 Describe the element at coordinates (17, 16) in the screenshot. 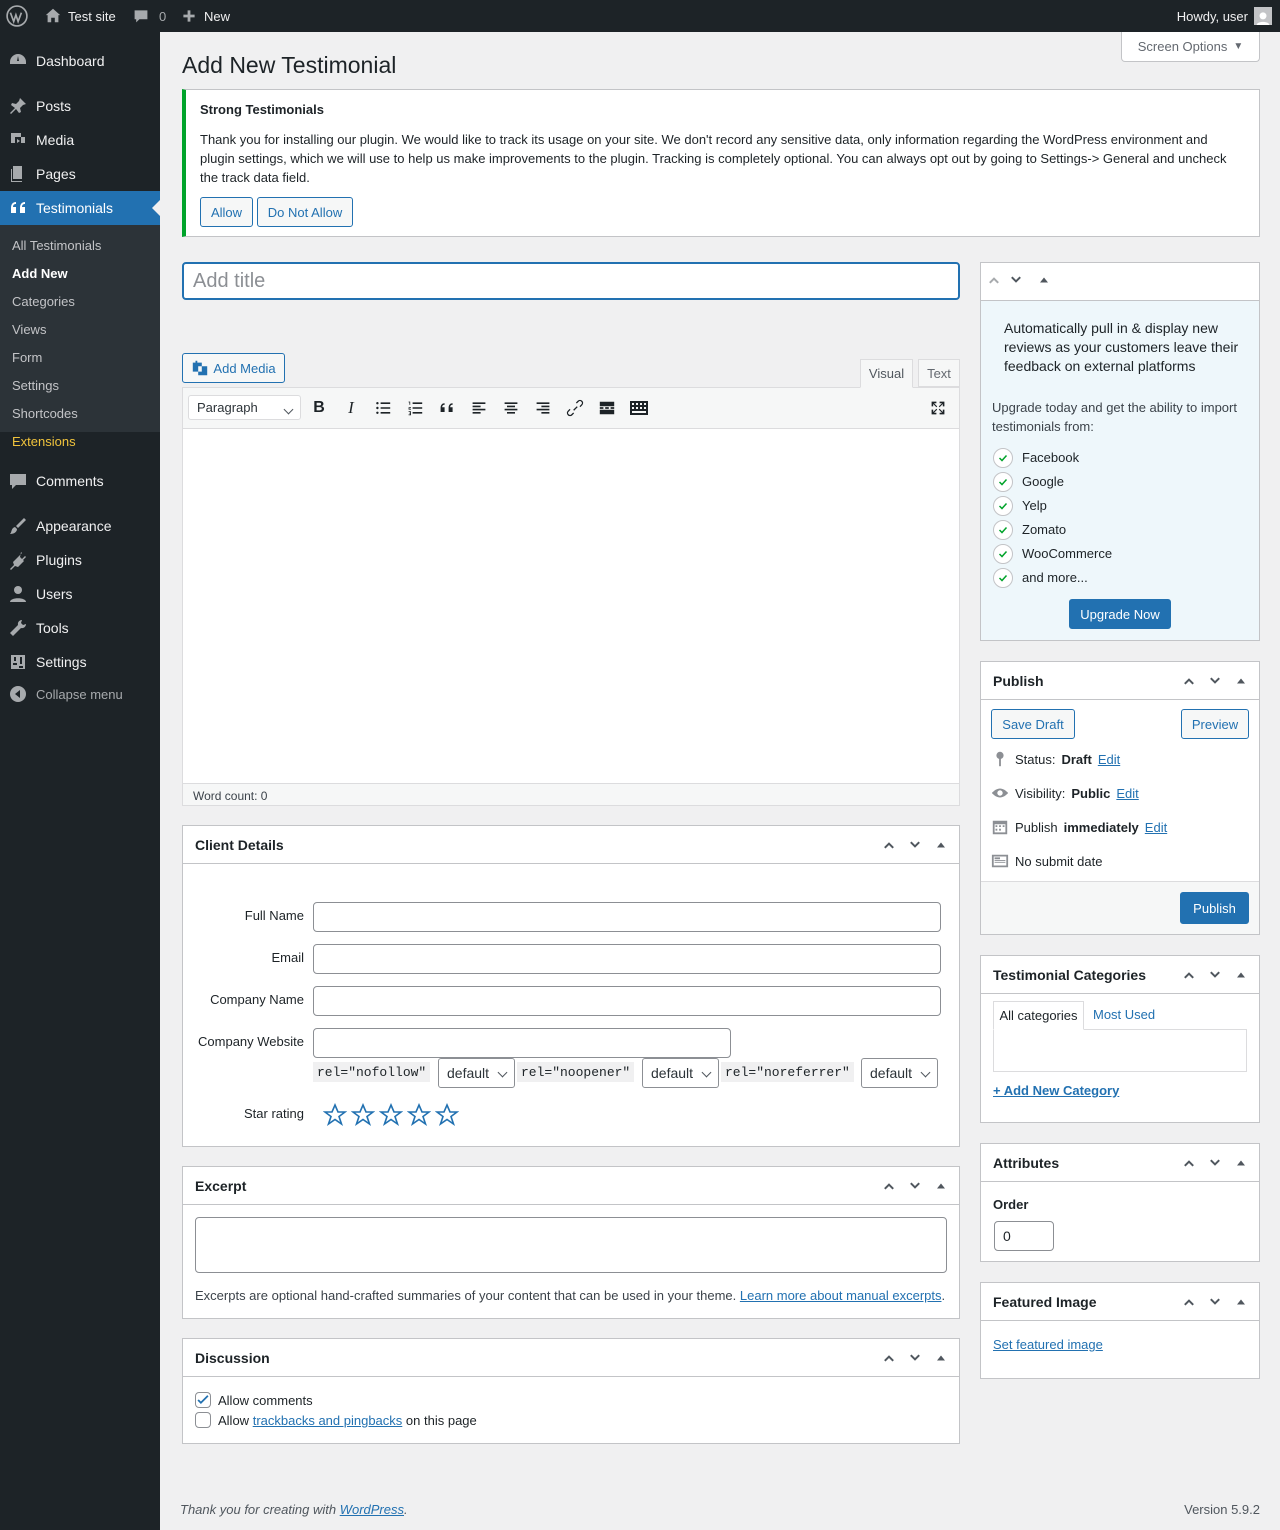

I see `wordpress-logo-icon` at that location.